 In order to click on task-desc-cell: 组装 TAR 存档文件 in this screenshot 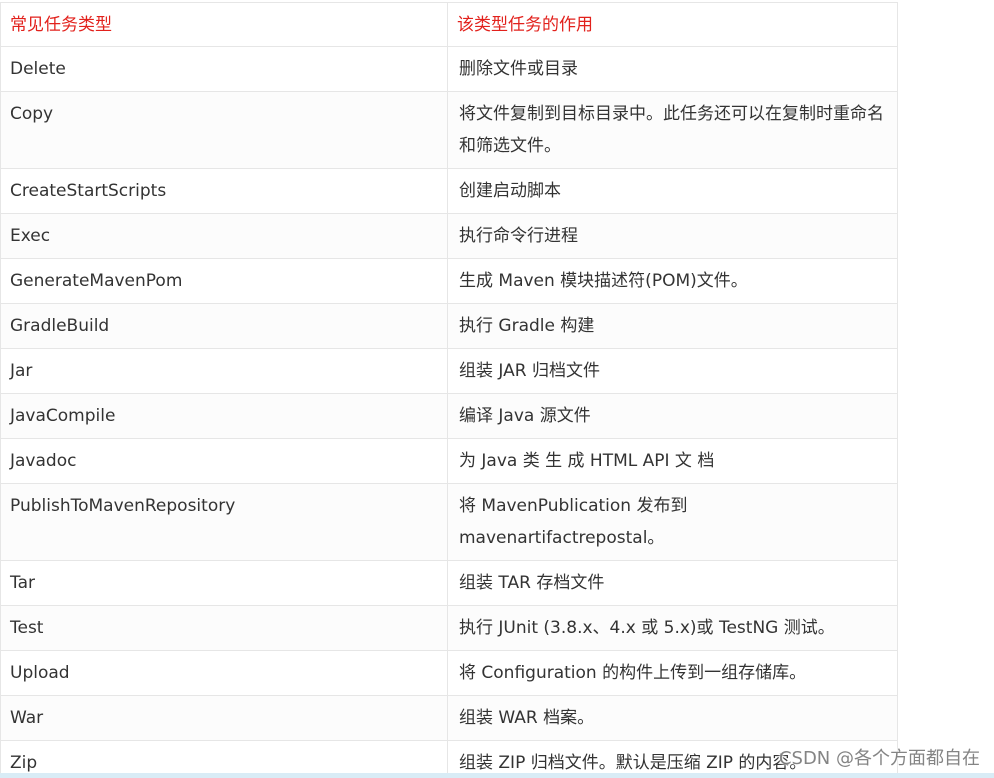, I will do `click(672, 583)`.